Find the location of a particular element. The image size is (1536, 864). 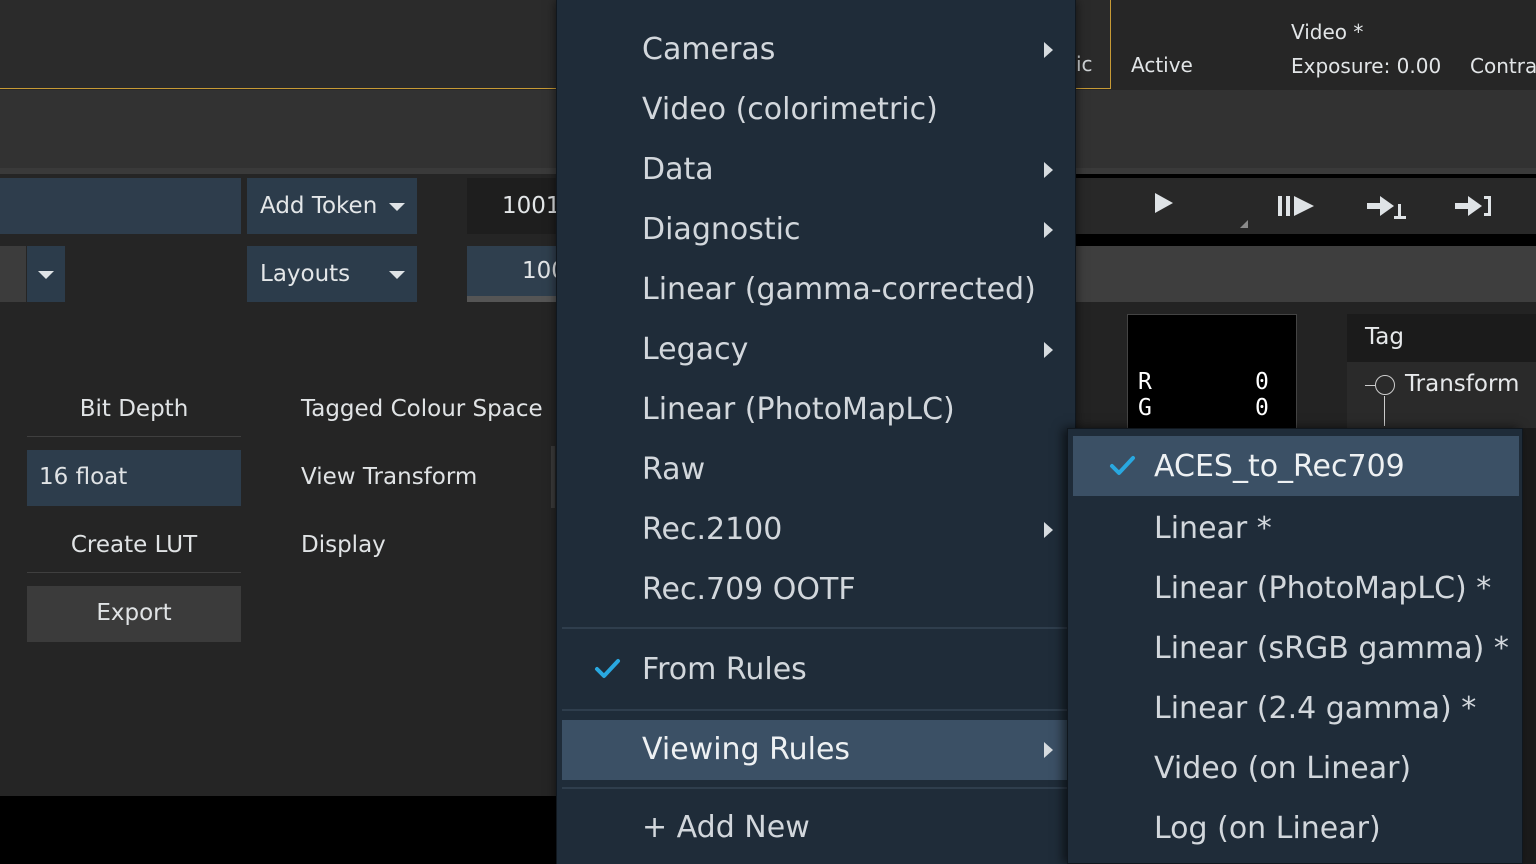

menu-item-viewing-rules: Viewing Rules is located at coordinates (814, 750).